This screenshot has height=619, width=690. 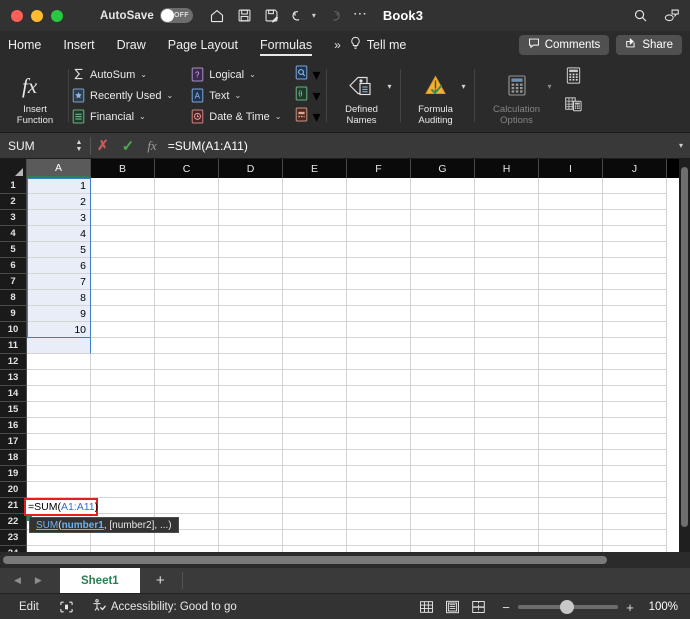 What do you see at coordinates (436, 96) in the screenshot?
I see `formula-auditing-button: Formula Auditing` at bounding box center [436, 96].